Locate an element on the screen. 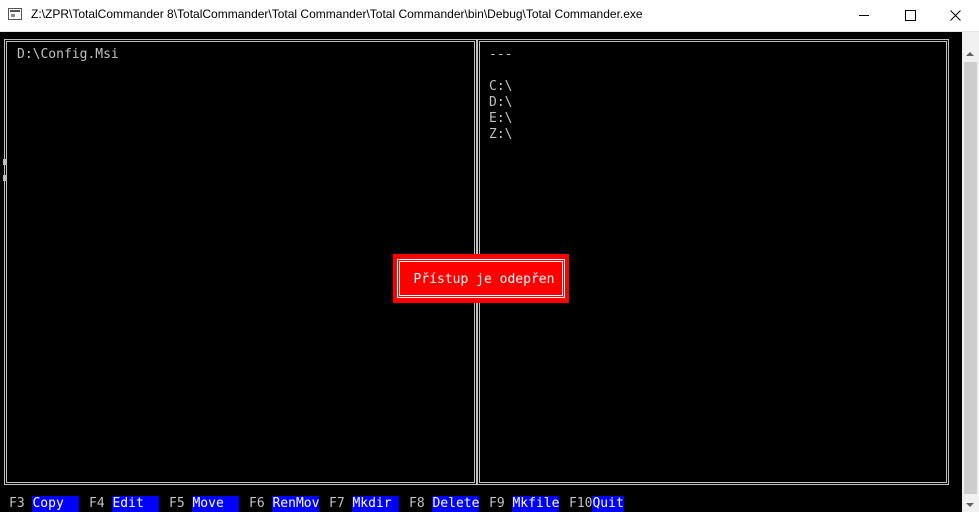  fkey-number: F6 is located at coordinates (257, 503).